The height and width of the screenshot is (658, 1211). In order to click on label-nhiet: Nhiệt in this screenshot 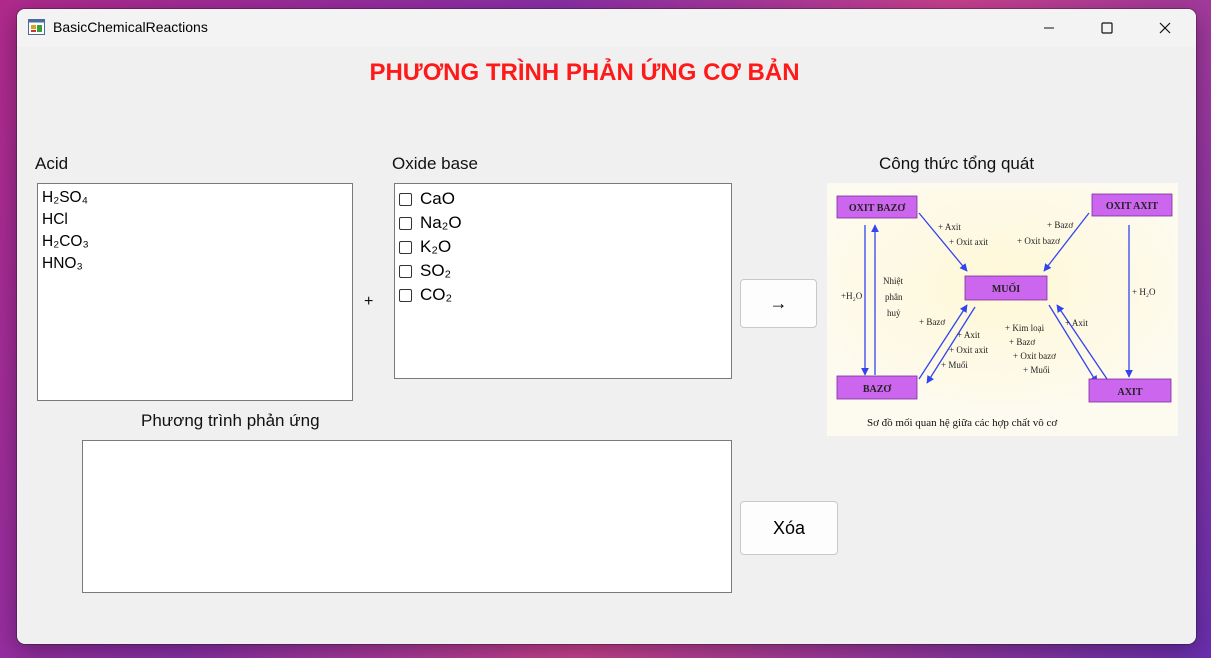, I will do `click(893, 281)`.